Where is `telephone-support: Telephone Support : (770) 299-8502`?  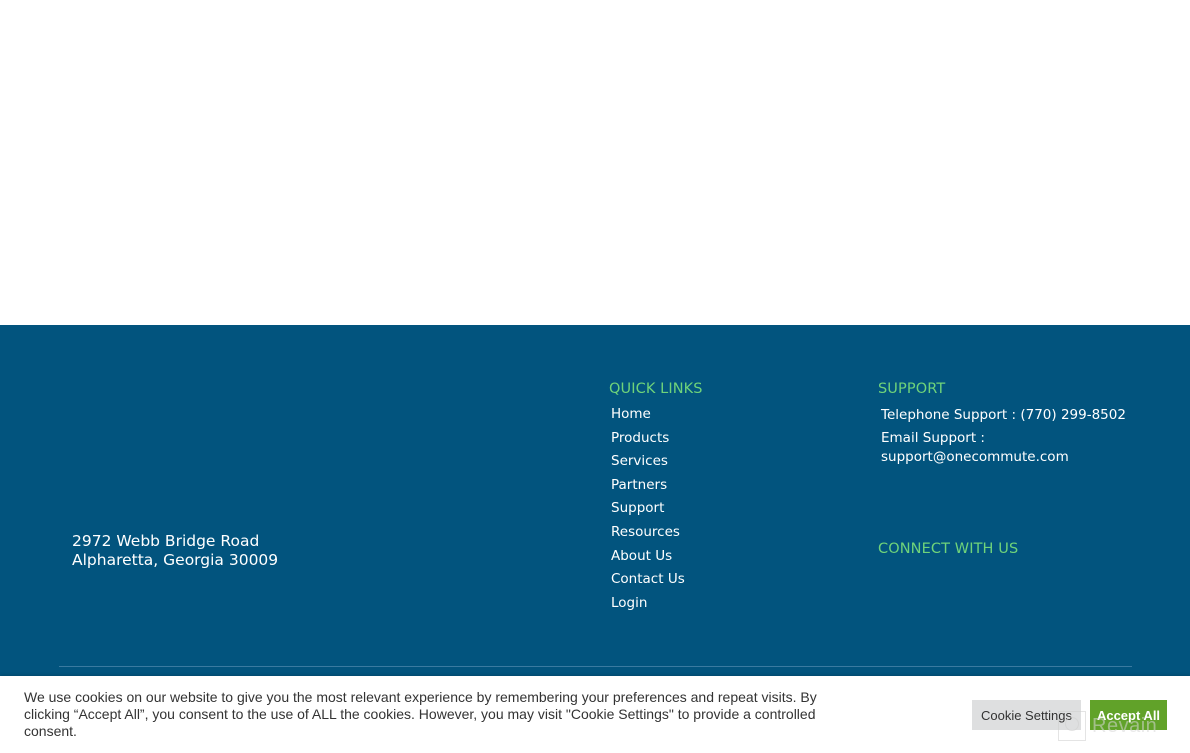
telephone-support: Telephone Support : (770) 299-8502 is located at coordinates (1009, 415).